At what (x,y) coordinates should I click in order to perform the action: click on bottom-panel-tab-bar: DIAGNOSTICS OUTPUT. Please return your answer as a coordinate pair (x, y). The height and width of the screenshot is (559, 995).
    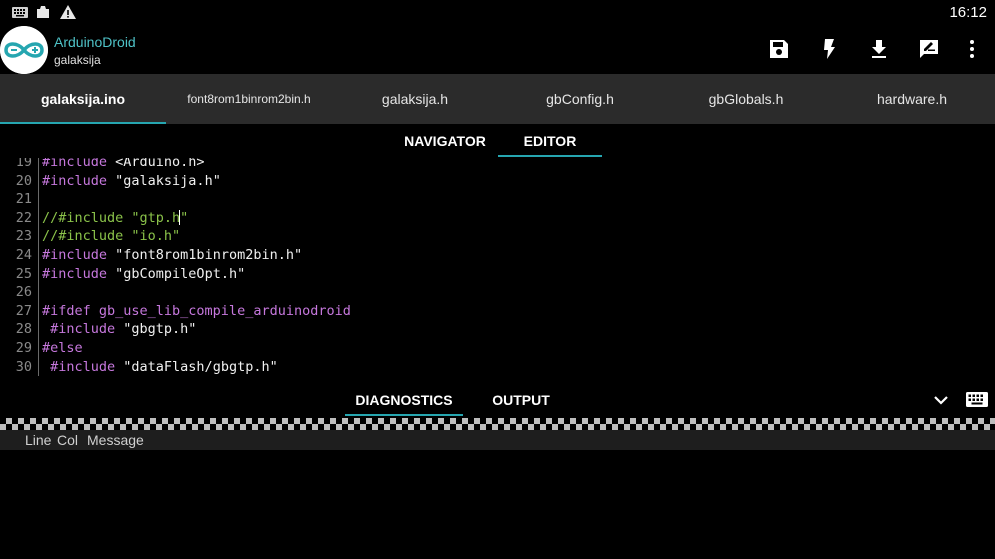
    Looking at the image, I should click on (497, 400).